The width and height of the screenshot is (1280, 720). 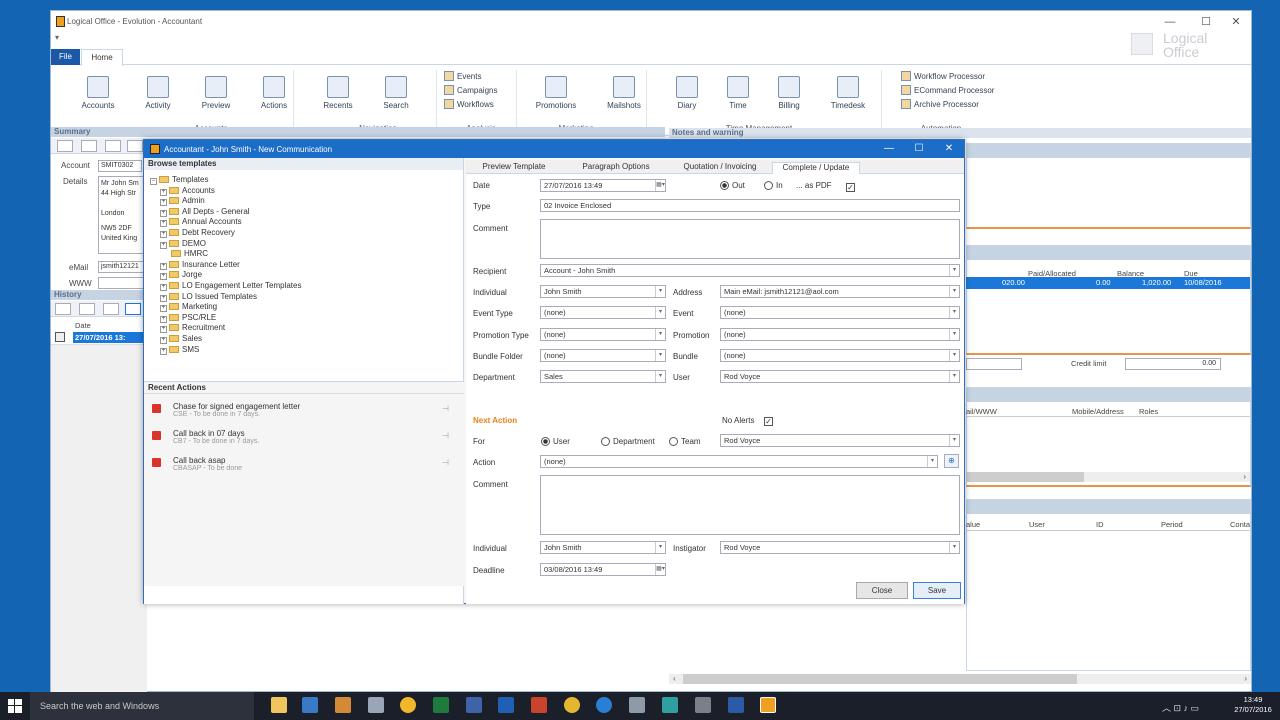 I want to click on settings-icon, so click(x=703, y=705).